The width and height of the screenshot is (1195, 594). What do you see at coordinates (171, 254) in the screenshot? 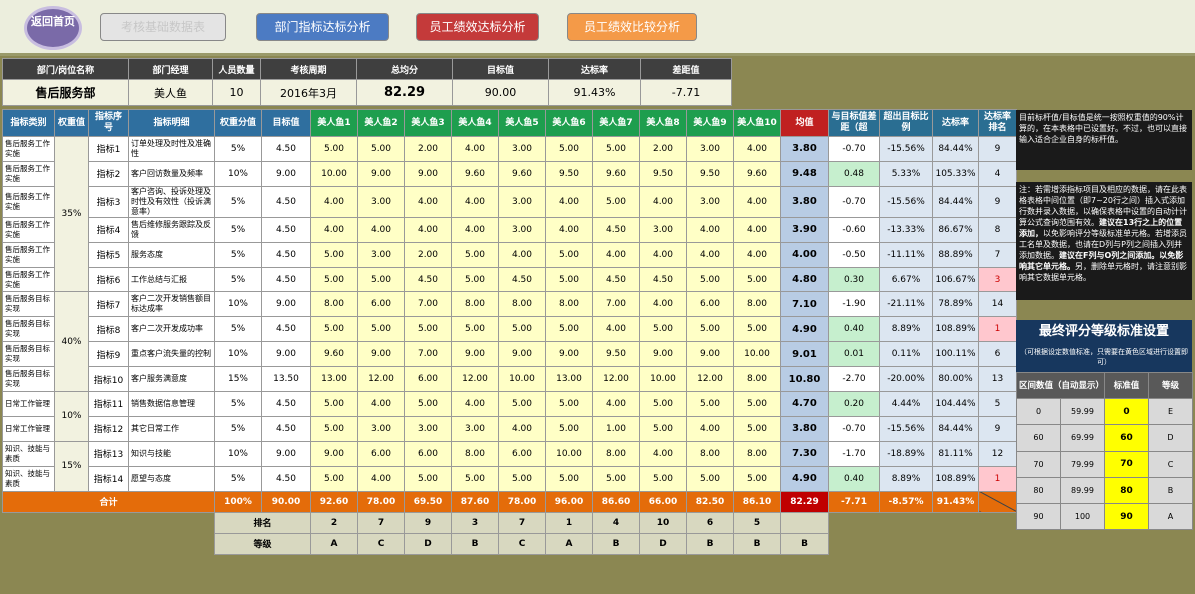
I see `indicator-detail-cell: 服务态度` at bounding box center [171, 254].